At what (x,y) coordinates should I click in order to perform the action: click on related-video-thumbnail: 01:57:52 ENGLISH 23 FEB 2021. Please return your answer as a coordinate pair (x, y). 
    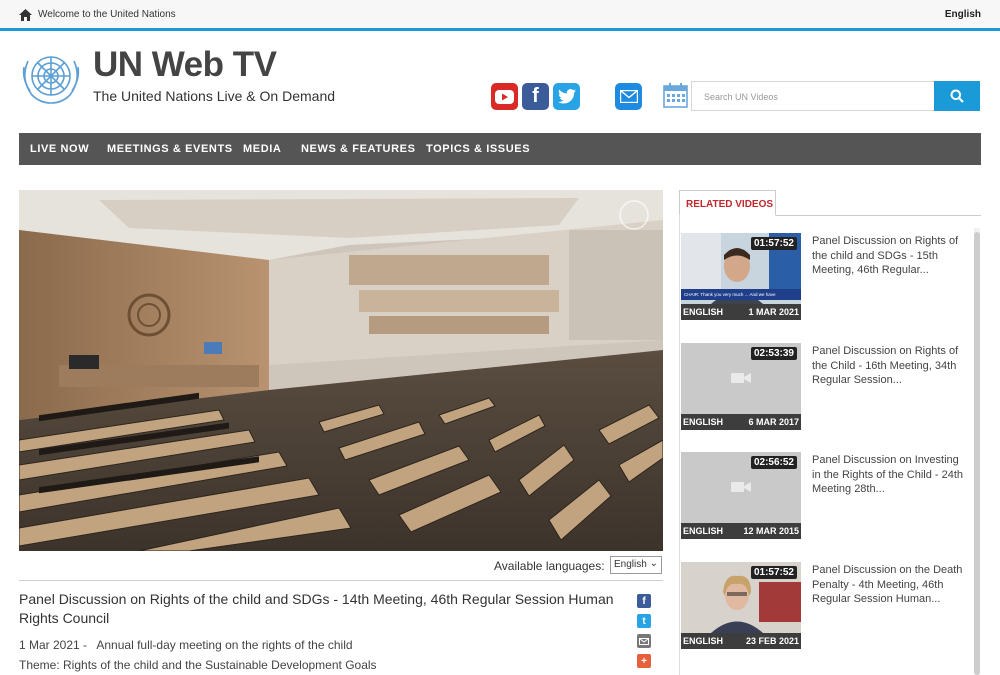
    Looking at the image, I should click on (741, 605).